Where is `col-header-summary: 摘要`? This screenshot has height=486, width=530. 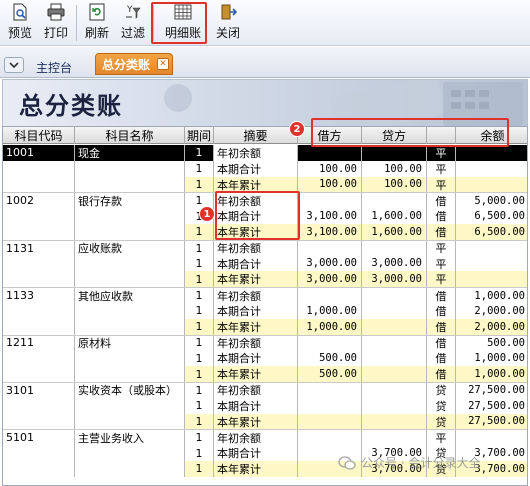 col-header-summary: 摘要 is located at coordinates (256, 135).